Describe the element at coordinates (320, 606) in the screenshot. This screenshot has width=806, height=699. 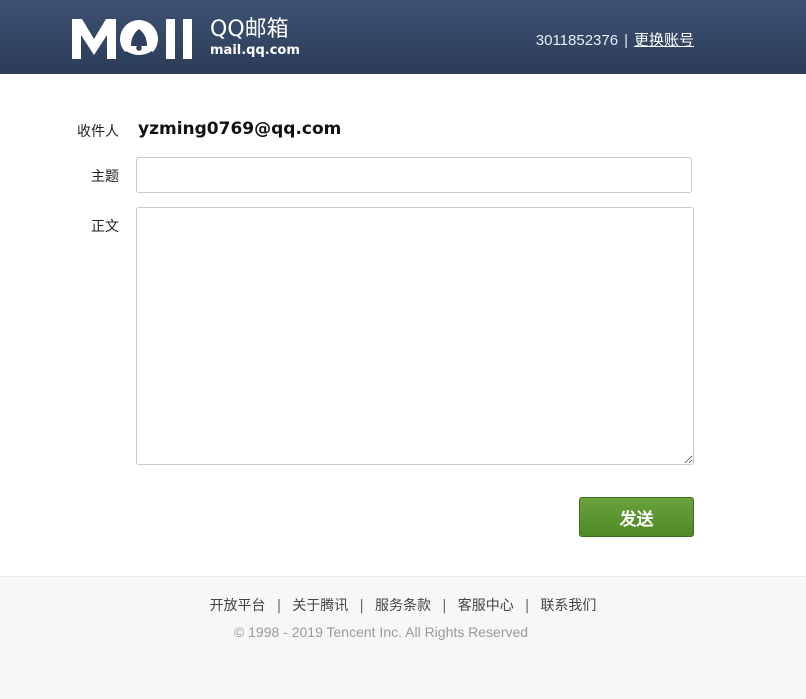
I see `footer-link-about-tencent: 关于腾讯` at that location.